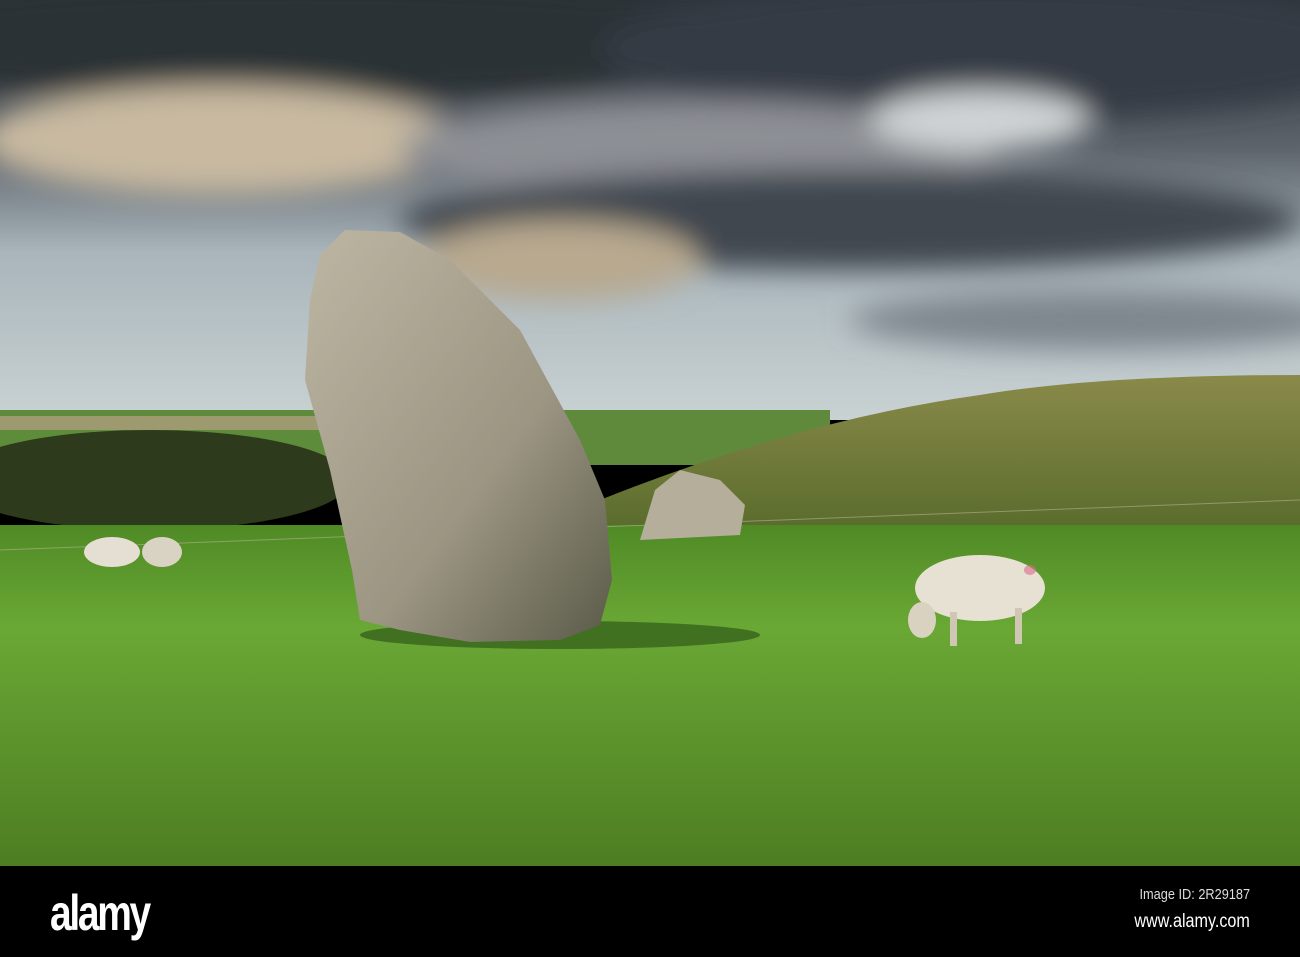 This screenshot has width=1300, height=957. Describe the element at coordinates (650, 911) in the screenshot. I see `watermark-bar: alamy Image ID: 2R29187 www.alamy.com` at that location.